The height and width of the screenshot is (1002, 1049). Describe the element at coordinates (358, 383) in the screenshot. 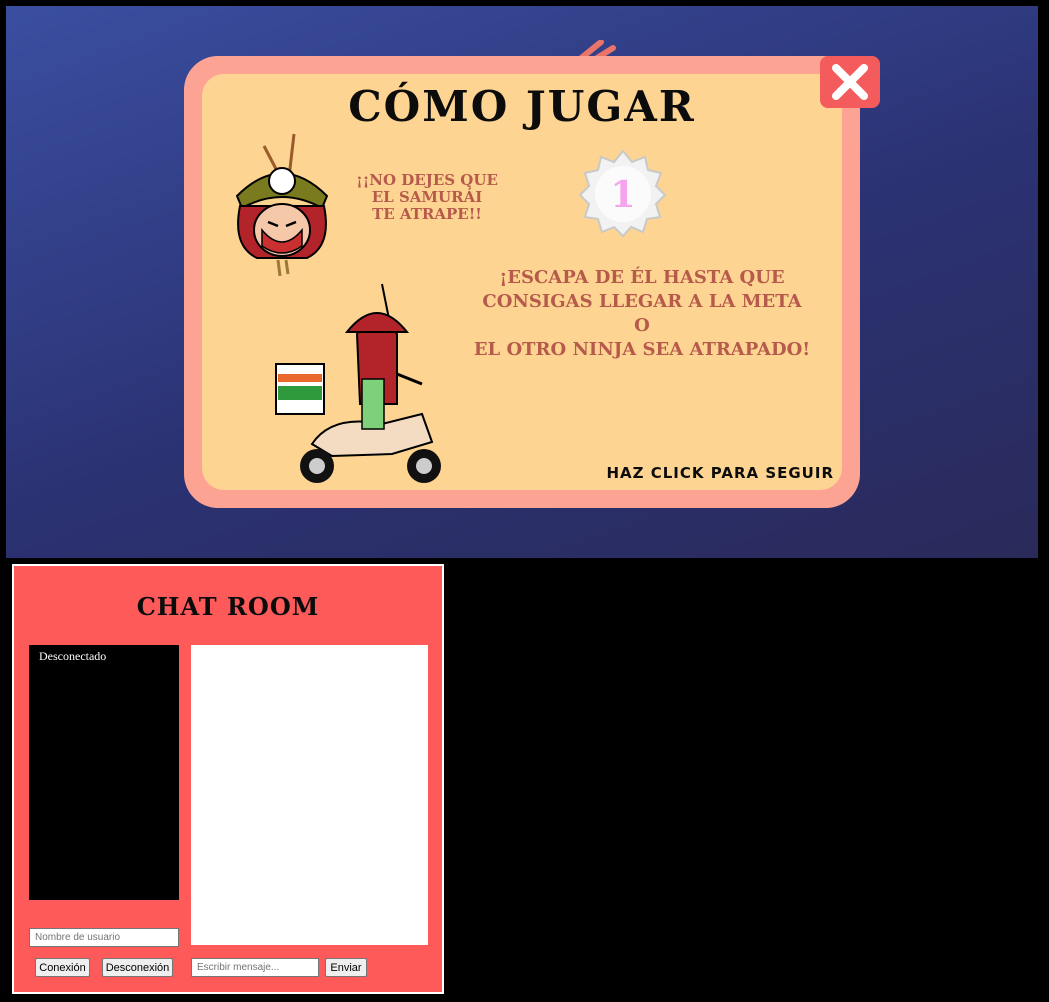

I see `ninja-scooter-icon` at that location.